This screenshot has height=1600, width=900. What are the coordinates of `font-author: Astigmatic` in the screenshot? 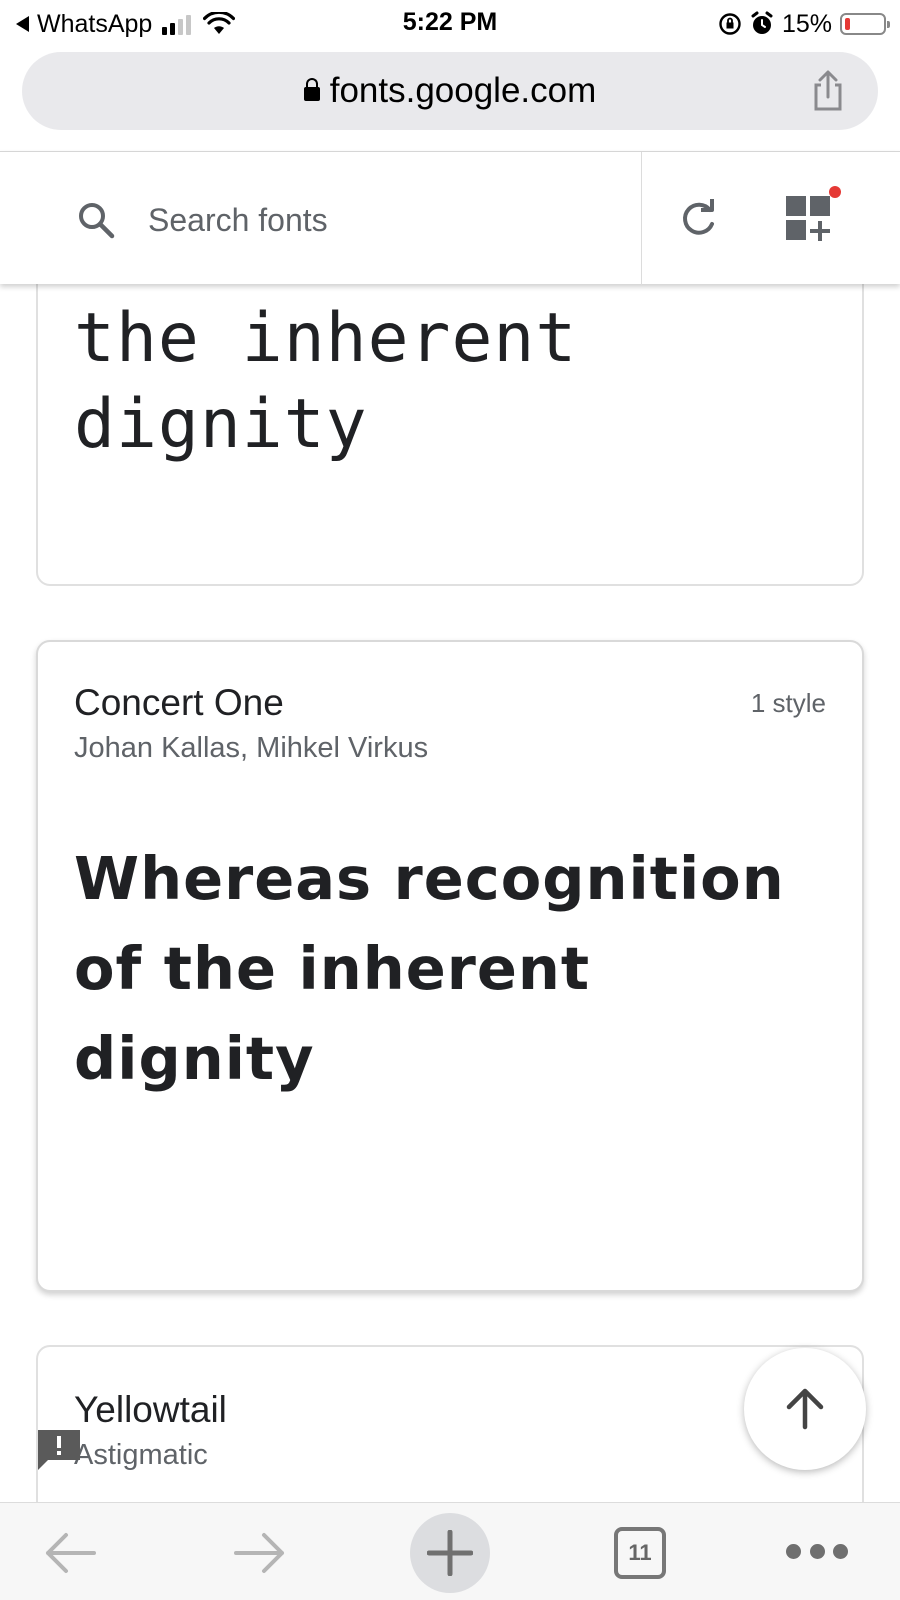 It's located at (141, 1455).